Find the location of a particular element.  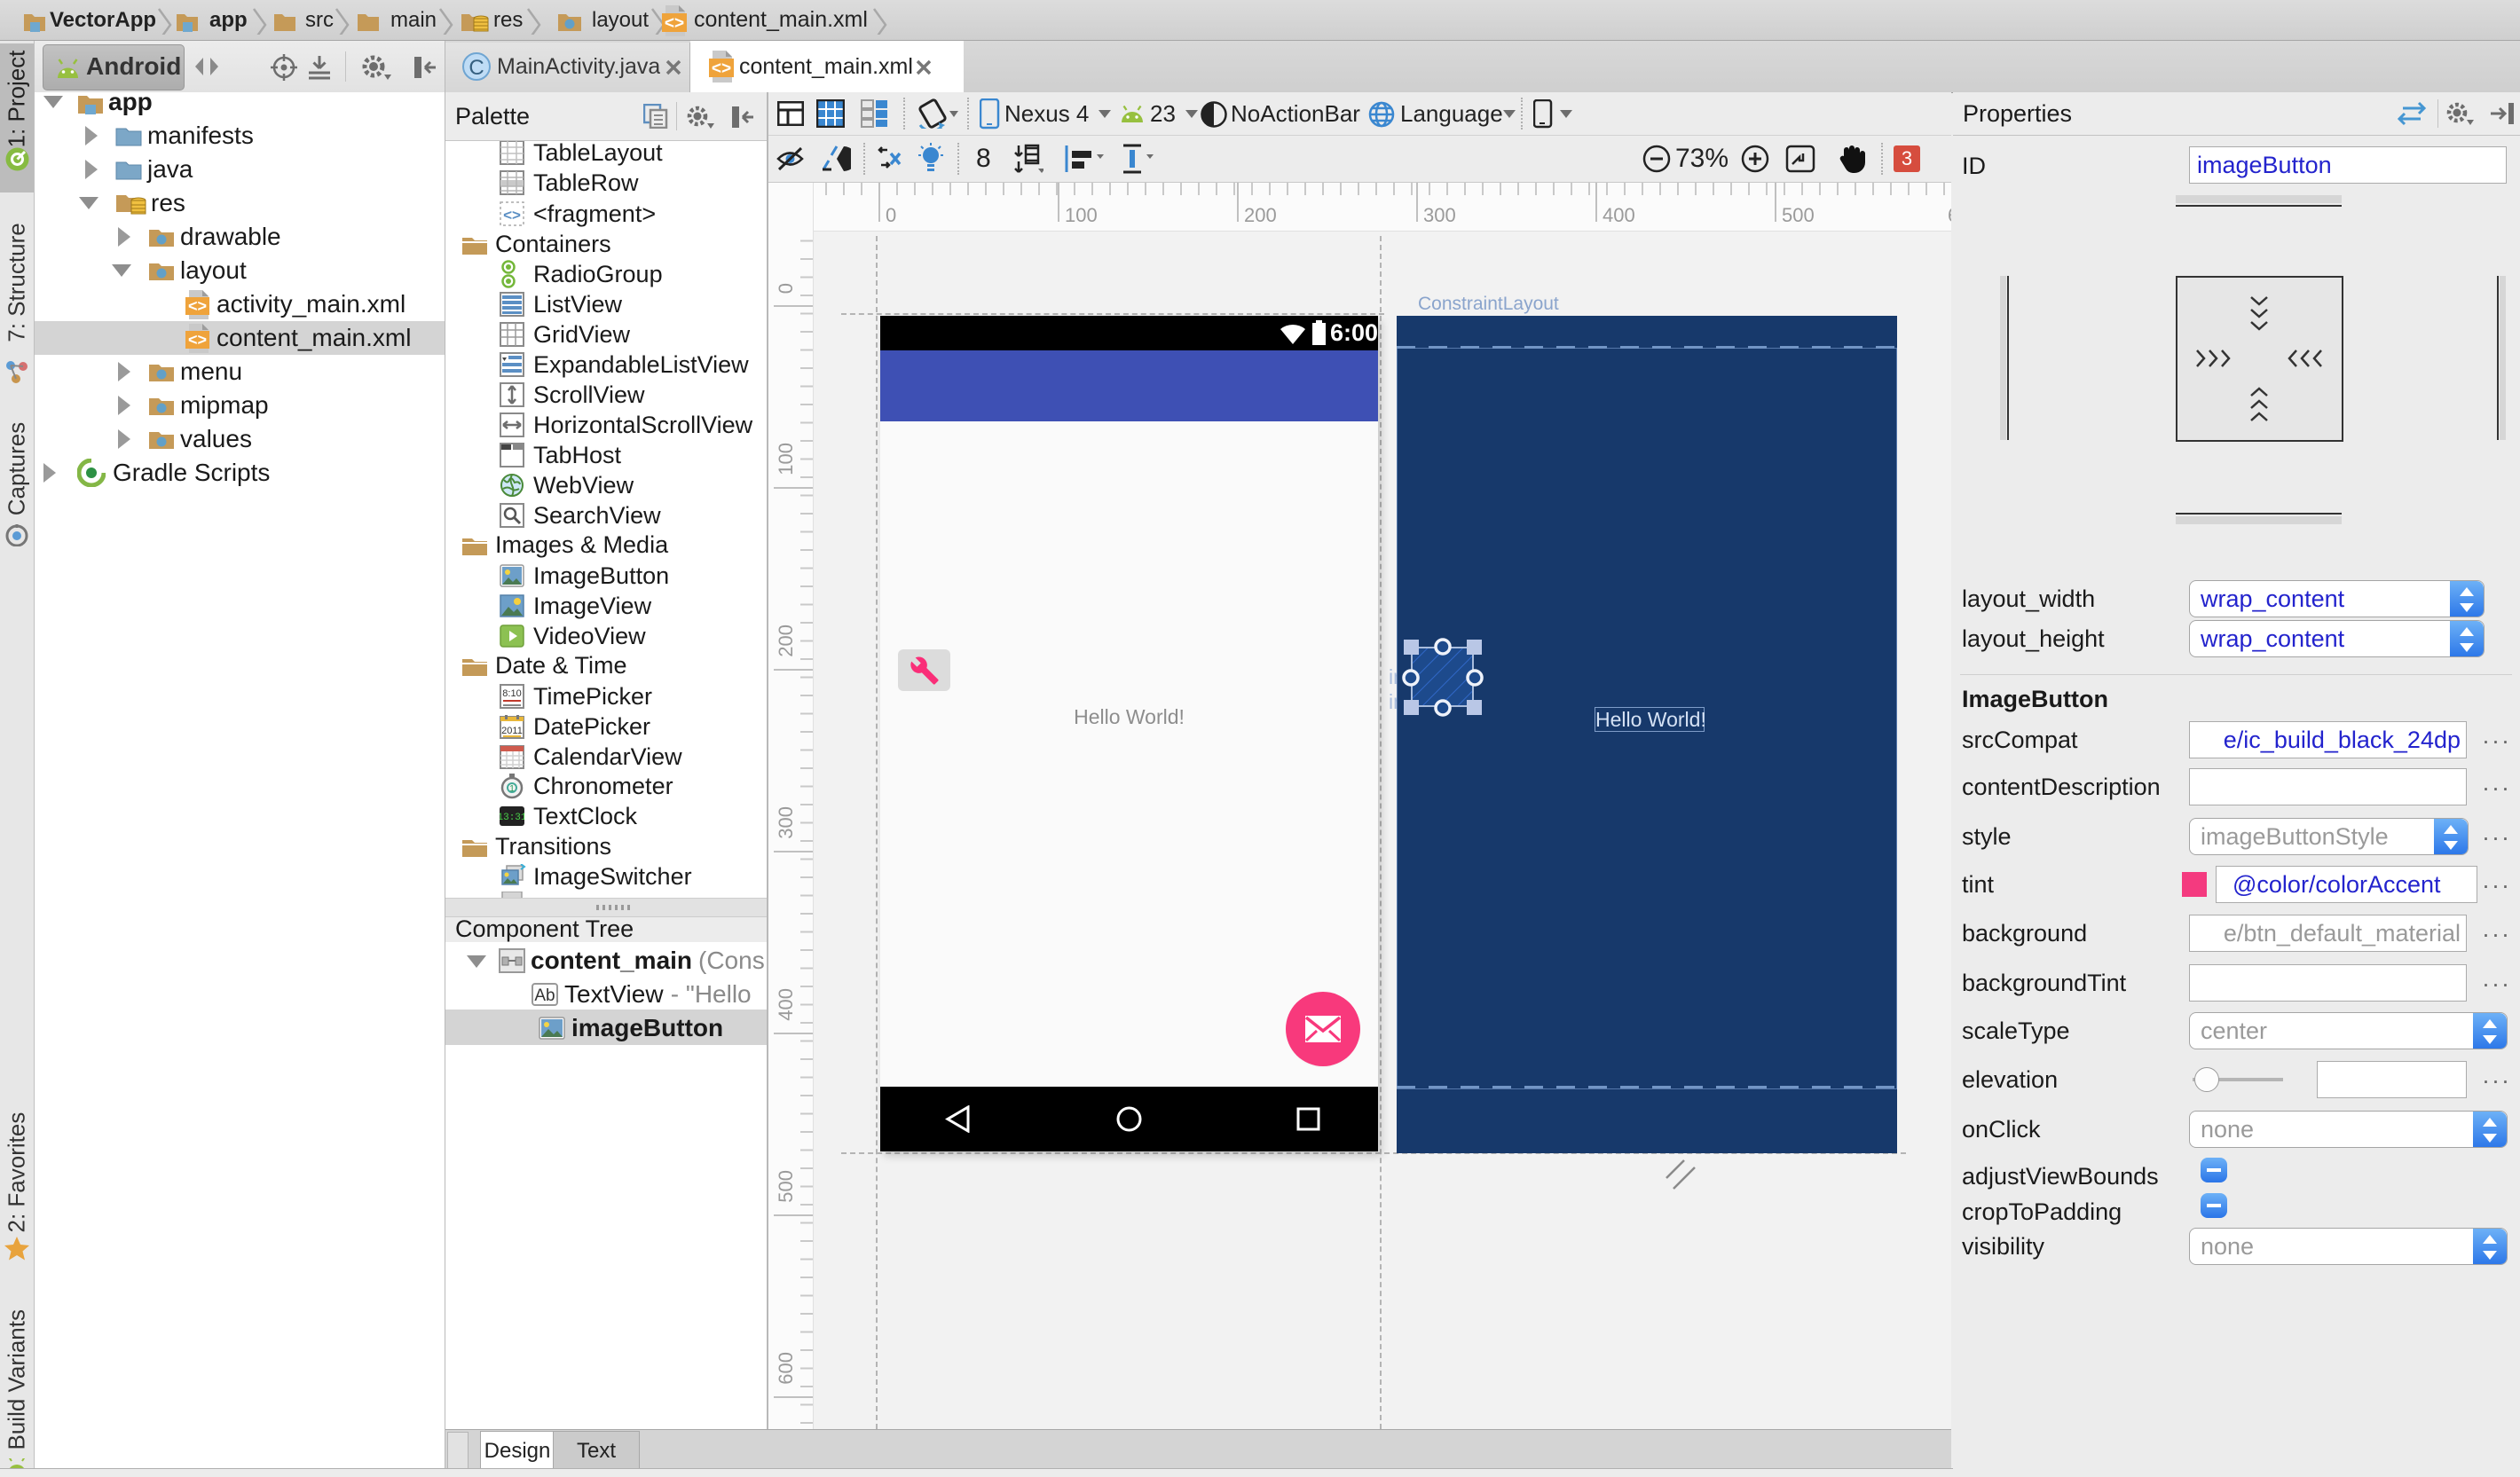

svg-text: 8:10 is located at coordinates (512, 693).